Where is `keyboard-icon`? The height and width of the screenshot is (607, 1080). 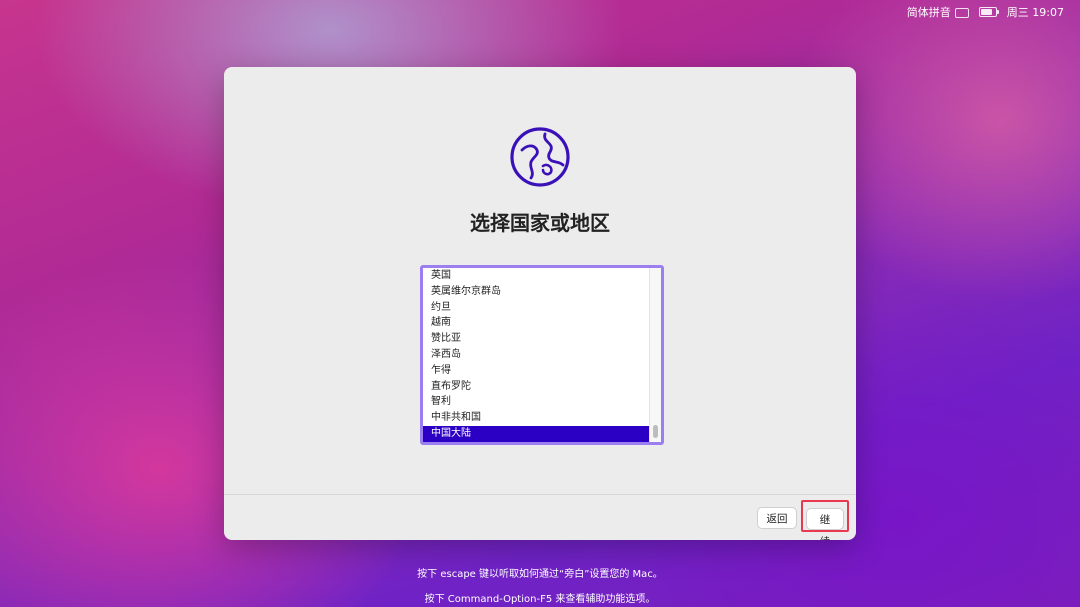
keyboard-icon is located at coordinates (961, 13).